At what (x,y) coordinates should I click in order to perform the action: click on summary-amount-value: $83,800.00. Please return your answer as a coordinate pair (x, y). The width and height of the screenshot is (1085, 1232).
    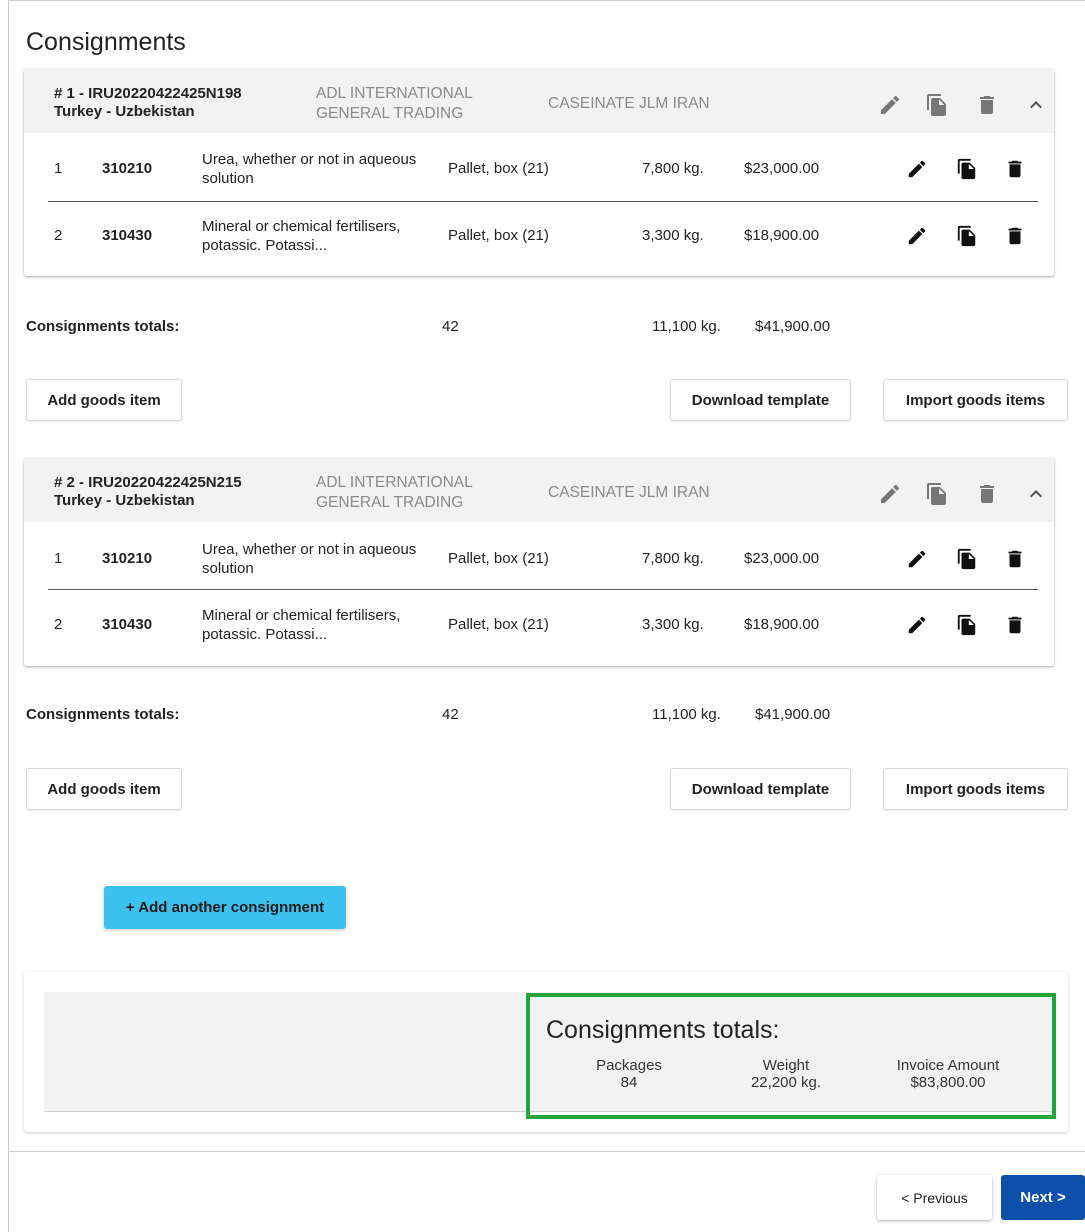
    Looking at the image, I should click on (948, 1082).